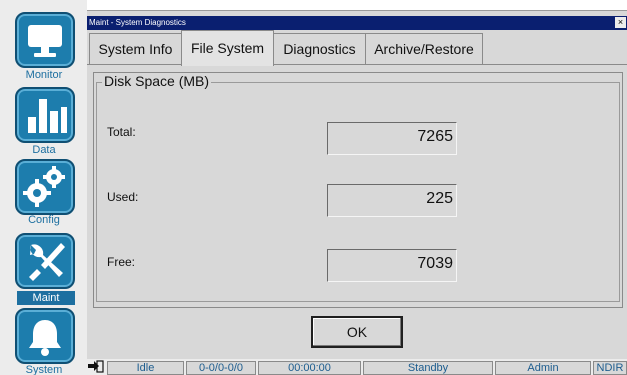  Describe the element at coordinates (221, 368) in the screenshot. I see `status-counters: 0-0/0-0/0` at that location.